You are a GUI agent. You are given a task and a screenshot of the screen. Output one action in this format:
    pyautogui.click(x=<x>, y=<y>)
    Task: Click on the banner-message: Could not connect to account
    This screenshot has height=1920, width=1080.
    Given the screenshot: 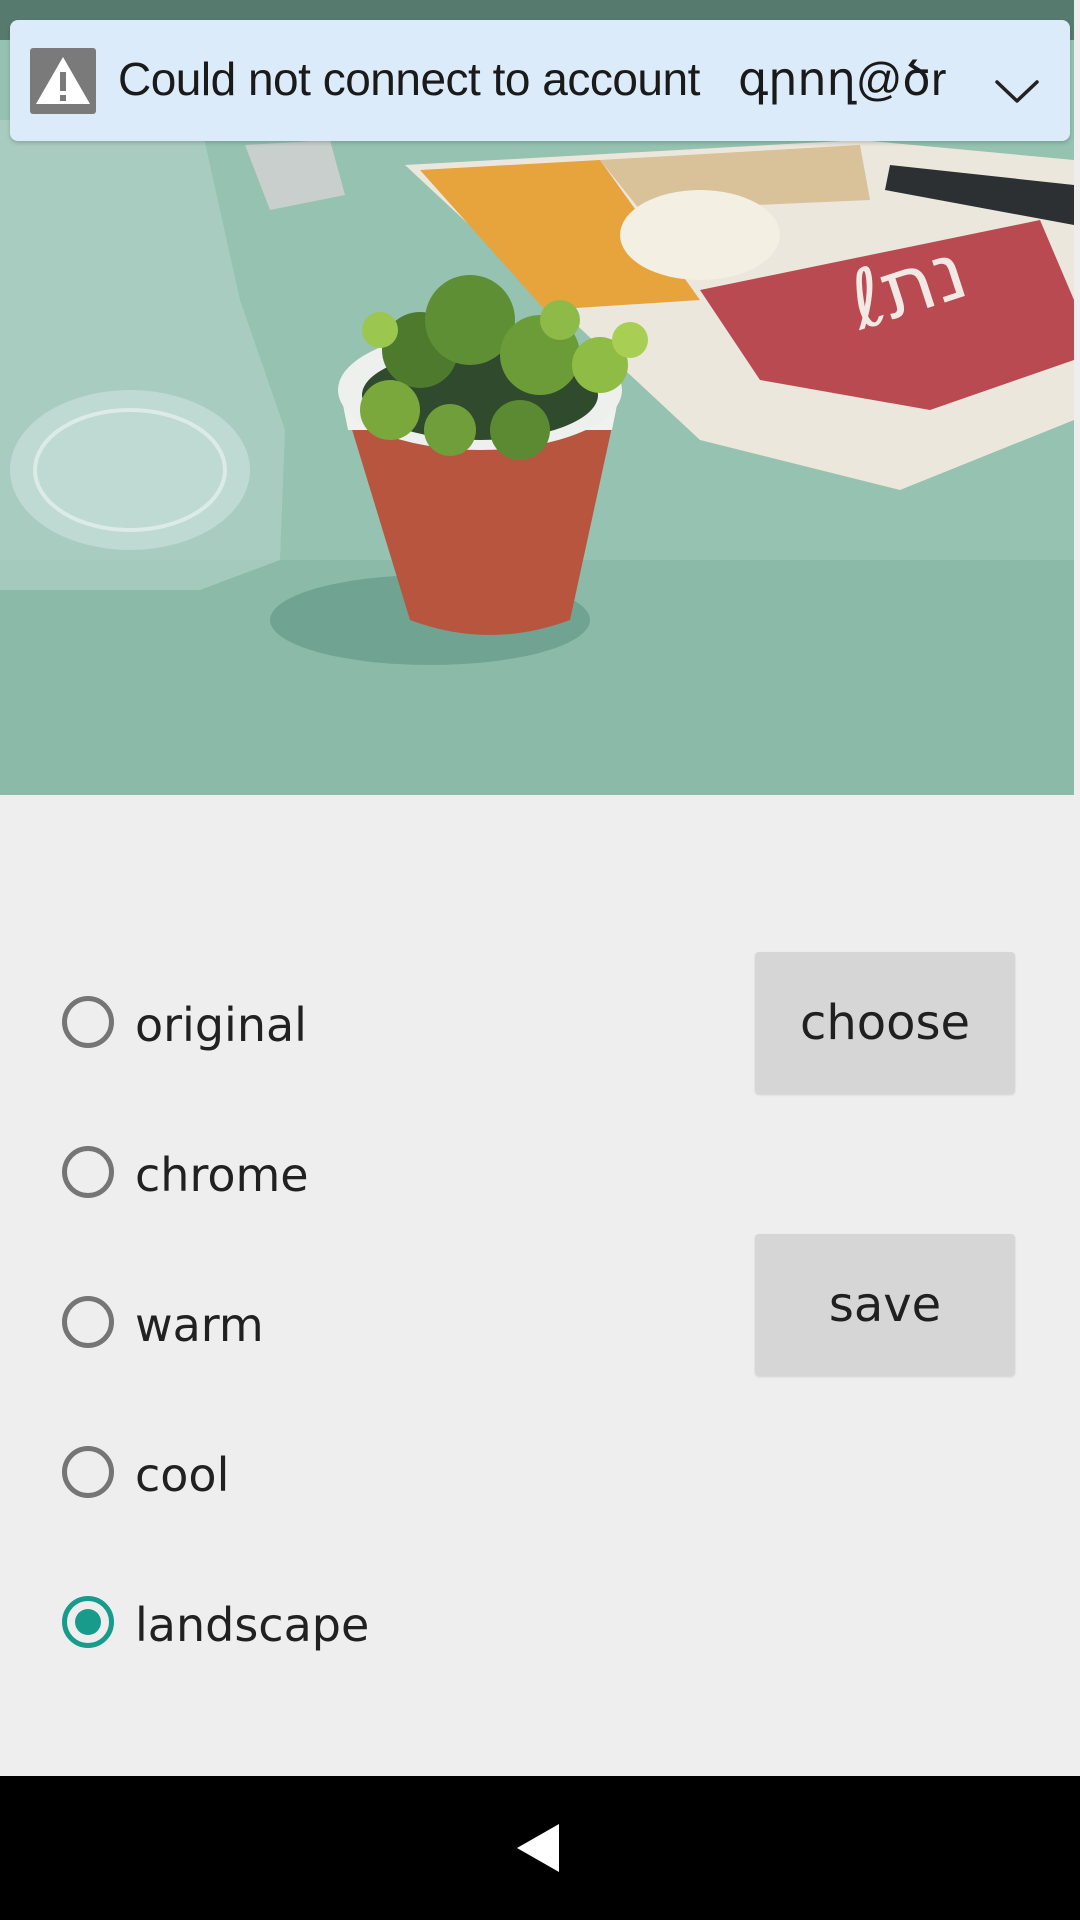 What is the action you would take?
    pyautogui.click(x=409, y=79)
    